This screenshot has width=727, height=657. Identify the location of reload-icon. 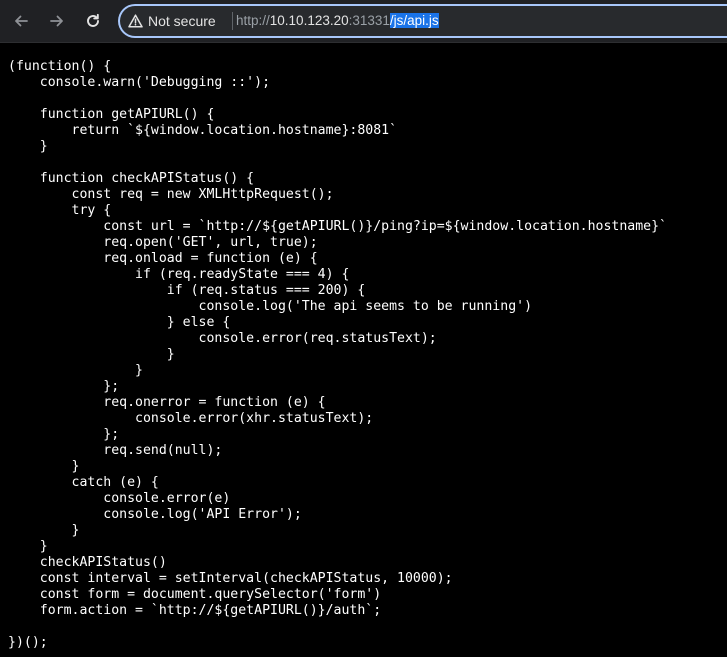
(93, 20).